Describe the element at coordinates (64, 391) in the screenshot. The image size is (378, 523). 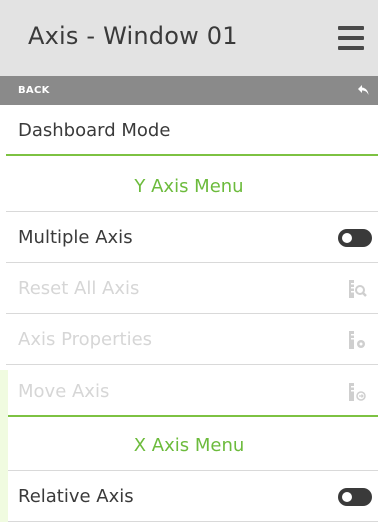
I see `menu-item-label: Move Axis` at that location.